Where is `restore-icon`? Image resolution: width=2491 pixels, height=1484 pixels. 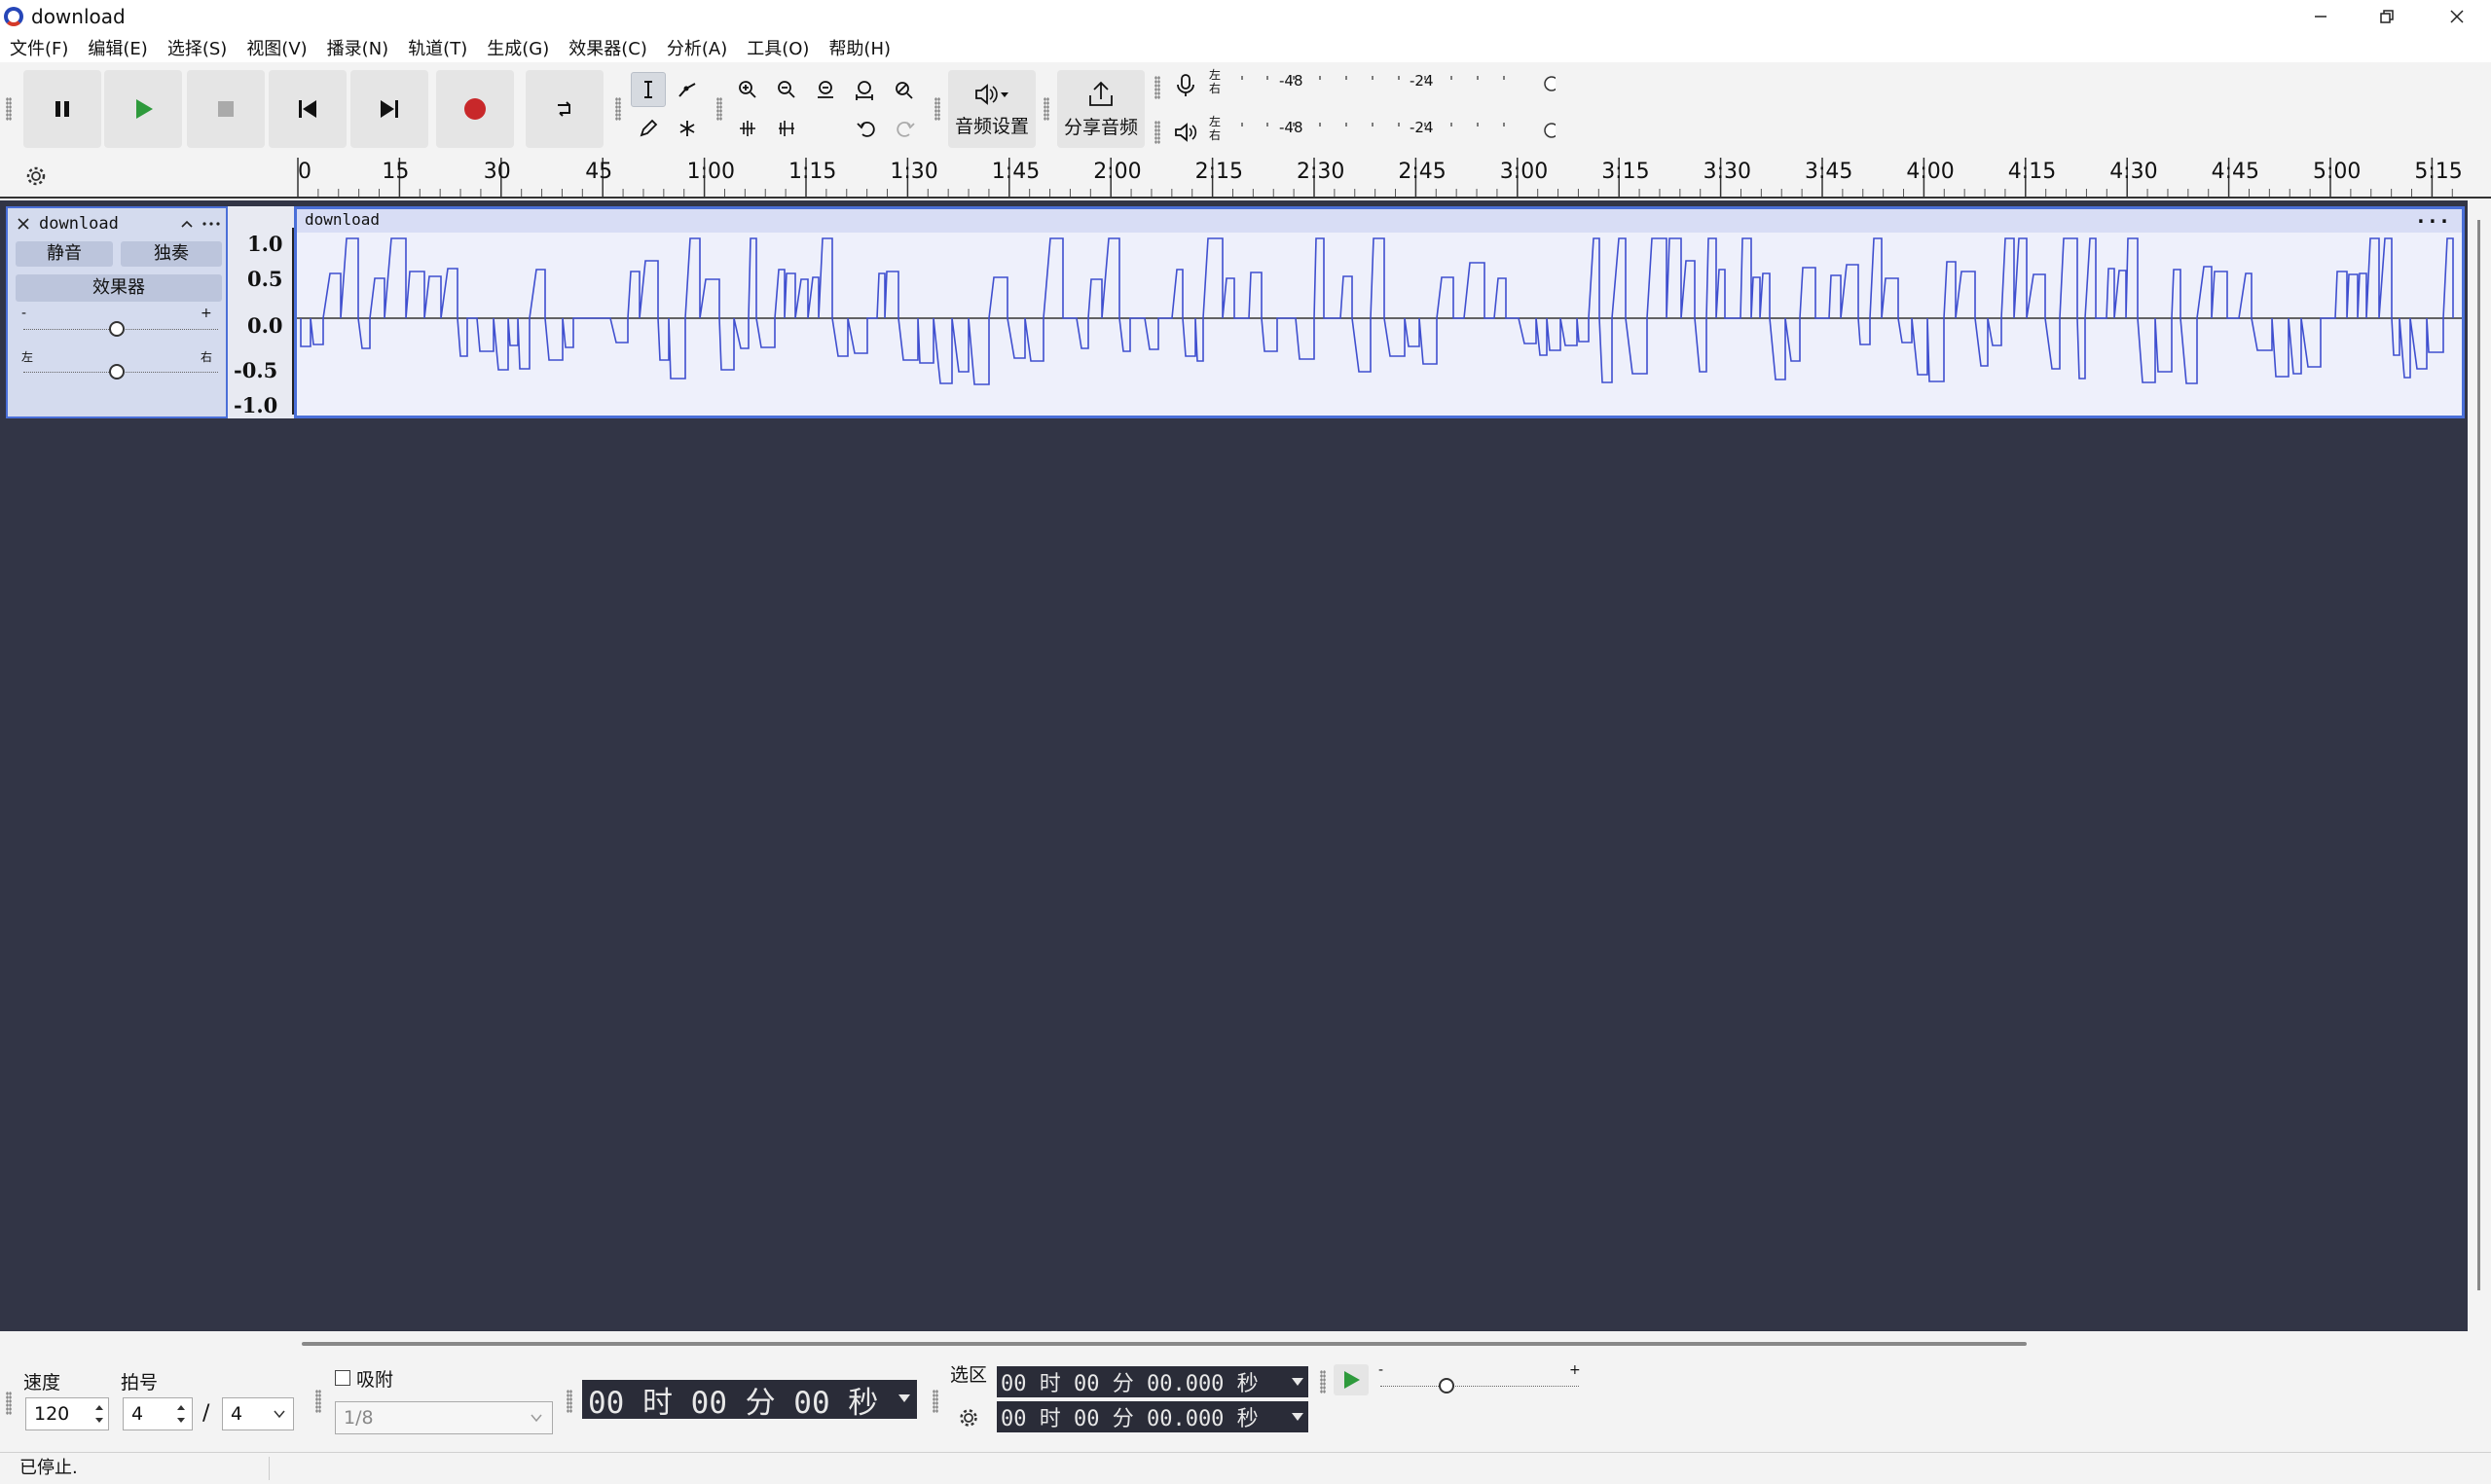 restore-icon is located at coordinates (2387, 16).